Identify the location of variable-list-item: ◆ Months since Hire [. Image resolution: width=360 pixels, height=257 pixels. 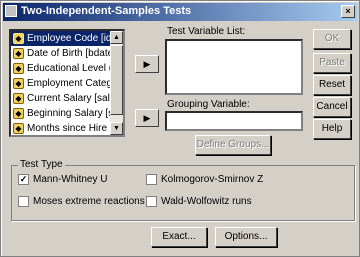
(61, 128).